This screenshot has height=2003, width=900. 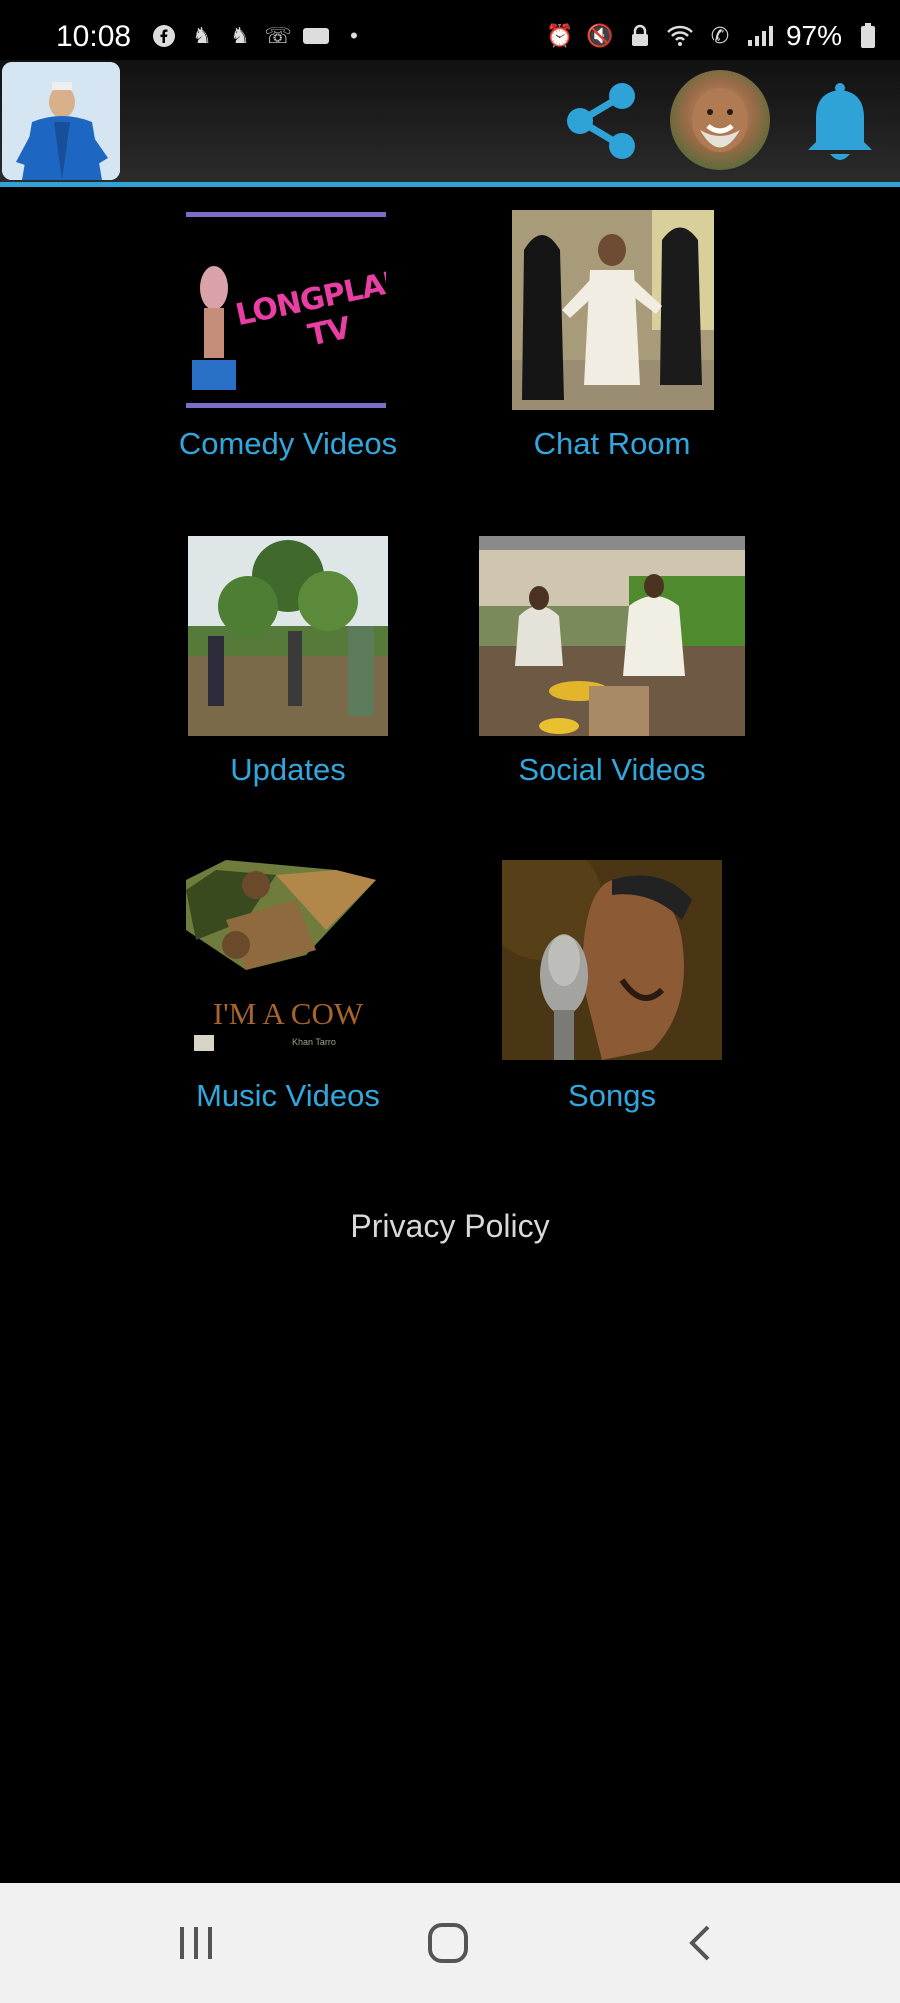 I want to click on badge-icon, so click(x=316, y=36).